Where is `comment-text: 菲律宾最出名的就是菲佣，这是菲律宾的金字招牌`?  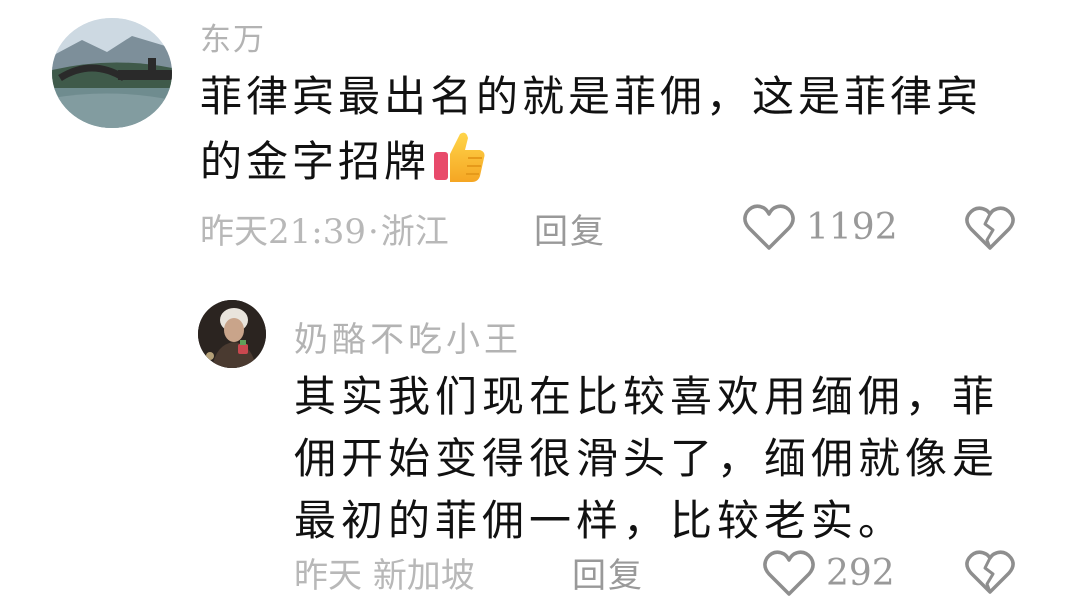
comment-text: 菲律宾最出名的就是菲佣，这是菲律宾的金字招牌 is located at coordinates (591, 129).